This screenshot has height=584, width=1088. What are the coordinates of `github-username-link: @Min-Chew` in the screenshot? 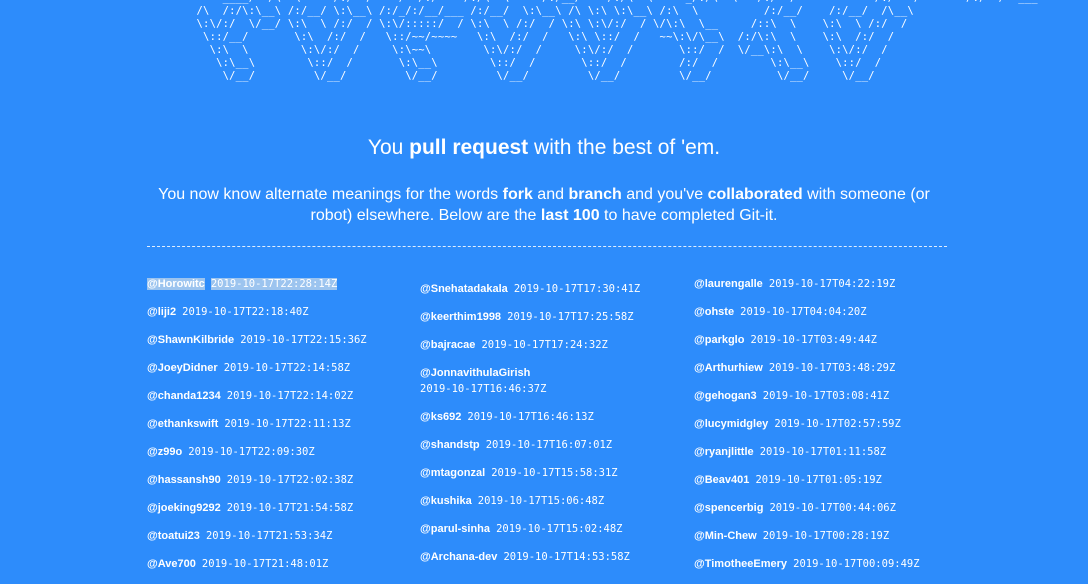 It's located at (725, 536).